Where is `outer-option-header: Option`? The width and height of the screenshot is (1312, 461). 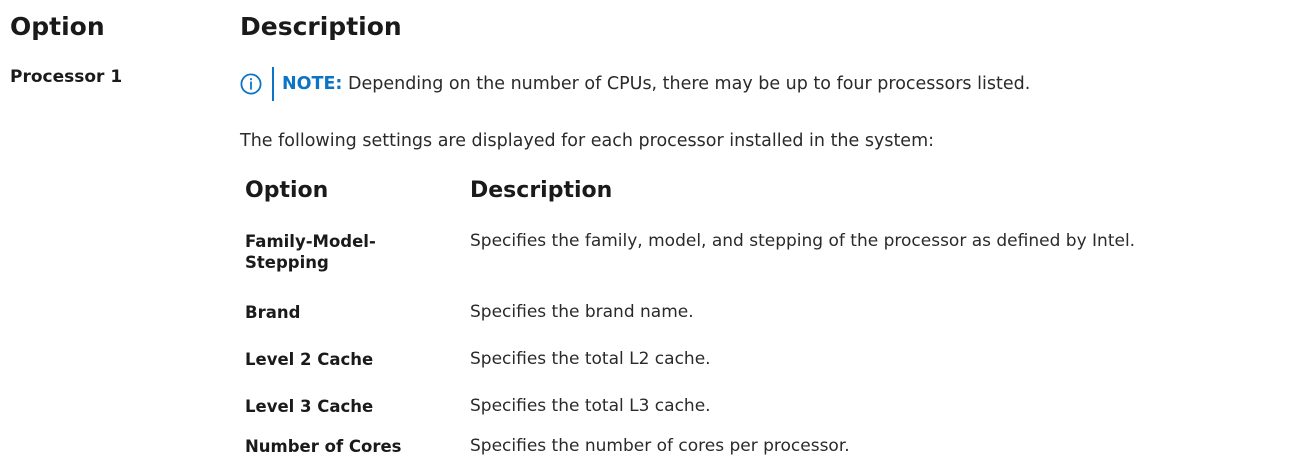 outer-option-header: Option is located at coordinates (57, 26).